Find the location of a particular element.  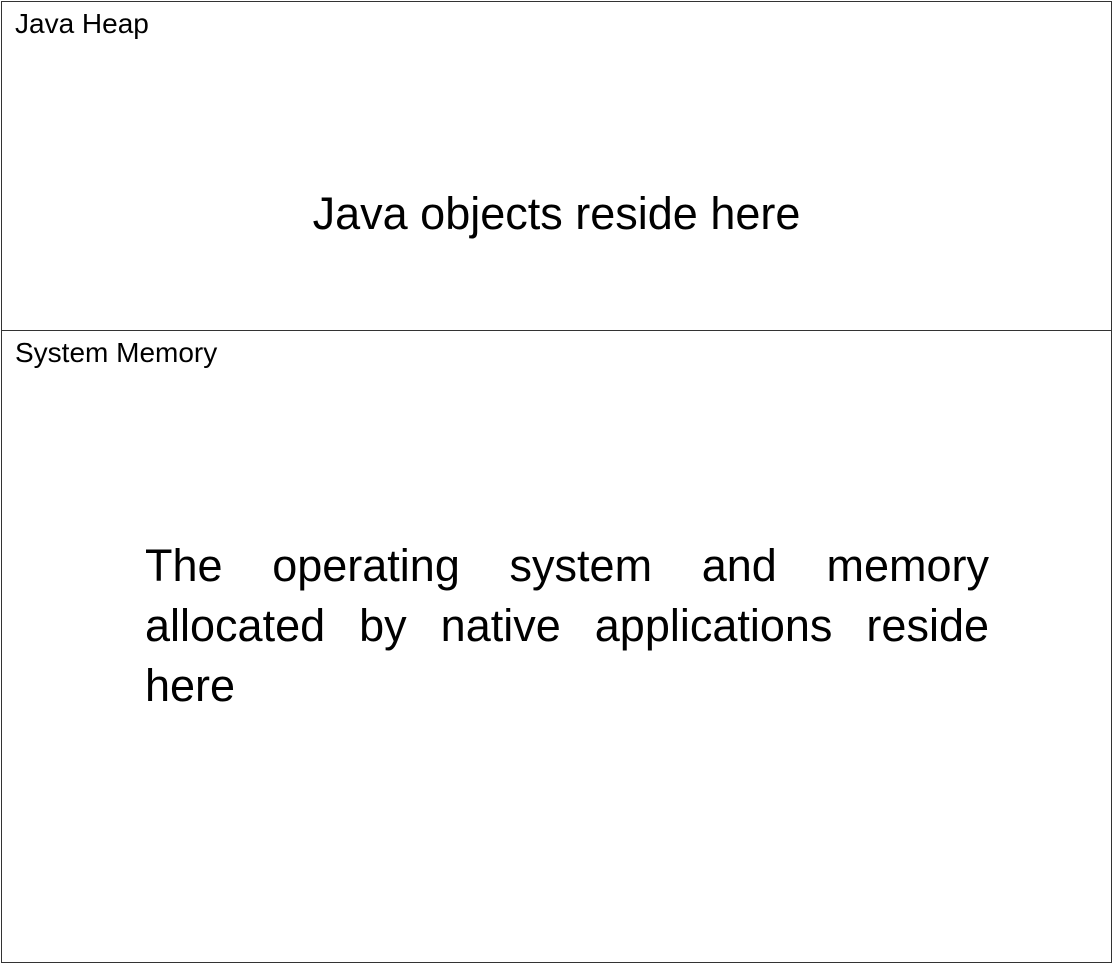

system-memory-label: System Memory is located at coordinates (116, 352).